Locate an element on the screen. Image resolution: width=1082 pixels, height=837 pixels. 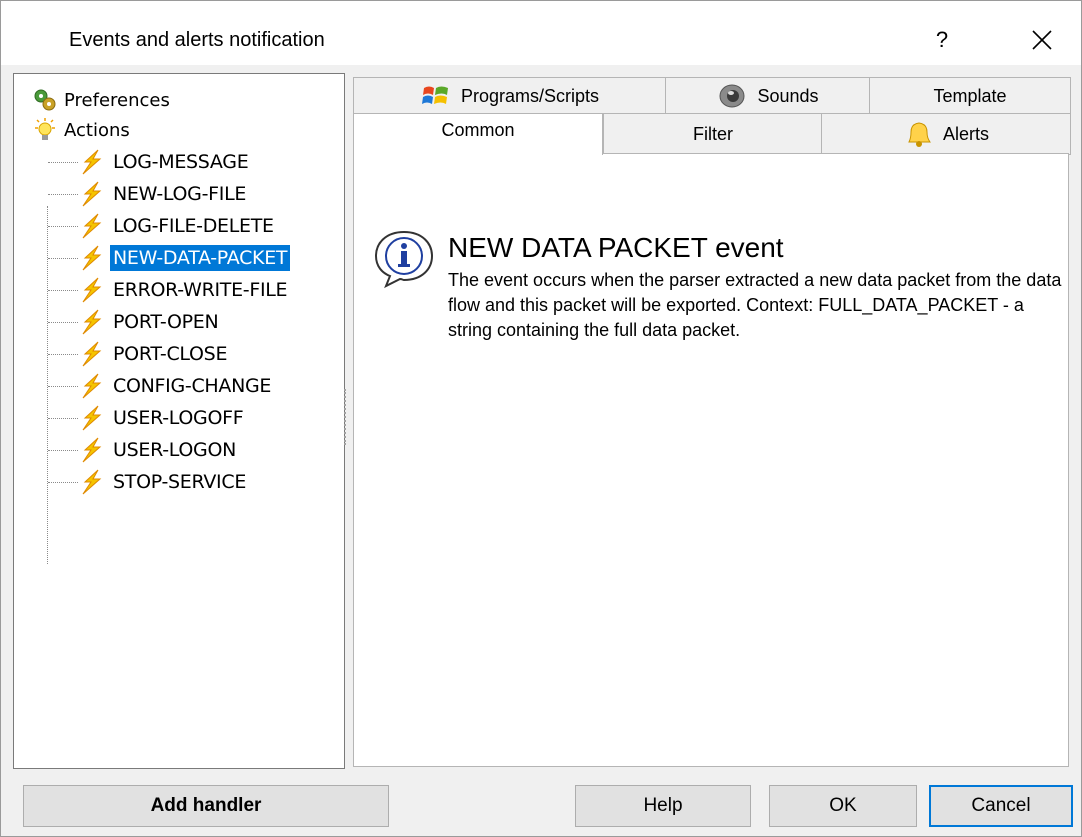
splitter-handle is located at coordinates (347, 417).